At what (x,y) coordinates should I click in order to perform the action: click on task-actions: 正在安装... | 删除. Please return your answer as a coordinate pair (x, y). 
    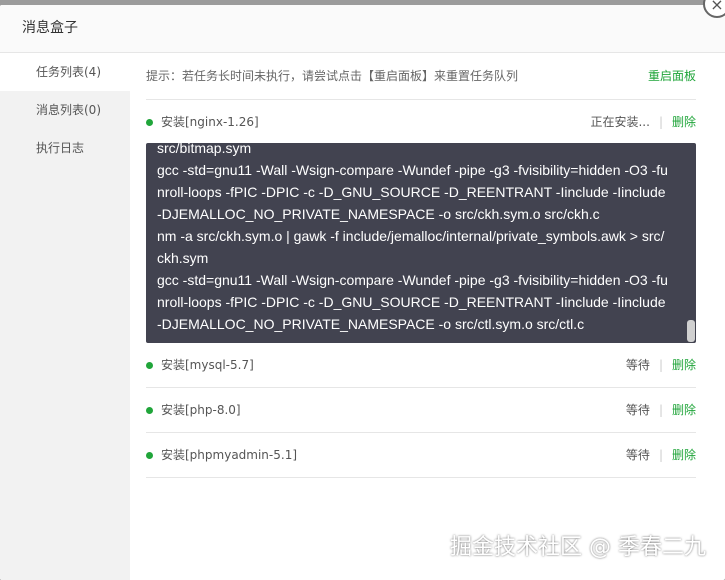
    Looking at the image, I should click on (643, 122).